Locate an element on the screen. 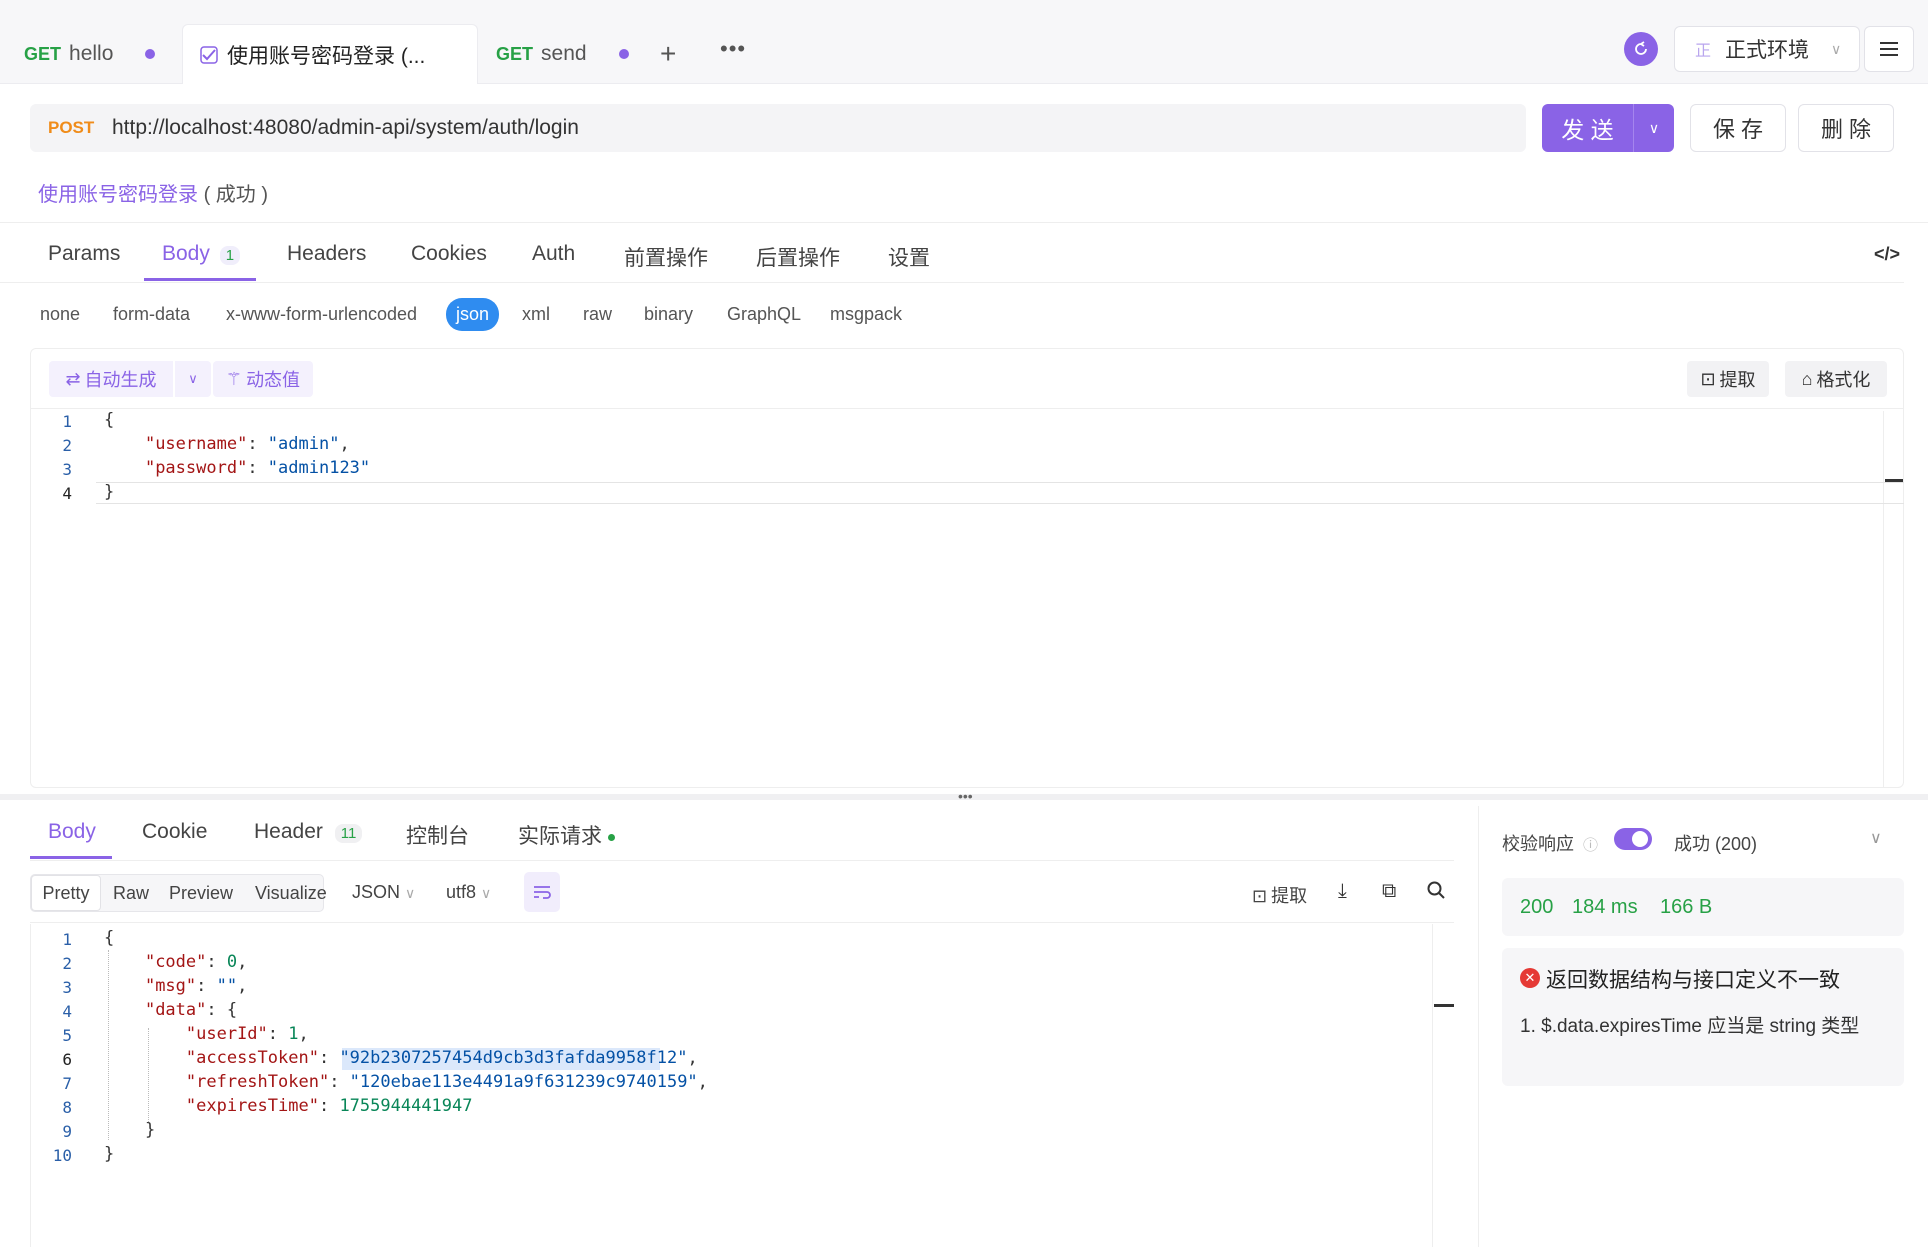 The height and width of the screenshot is (1247, 1928). extract-label: 提取 is located at coordinates (1737, 380).